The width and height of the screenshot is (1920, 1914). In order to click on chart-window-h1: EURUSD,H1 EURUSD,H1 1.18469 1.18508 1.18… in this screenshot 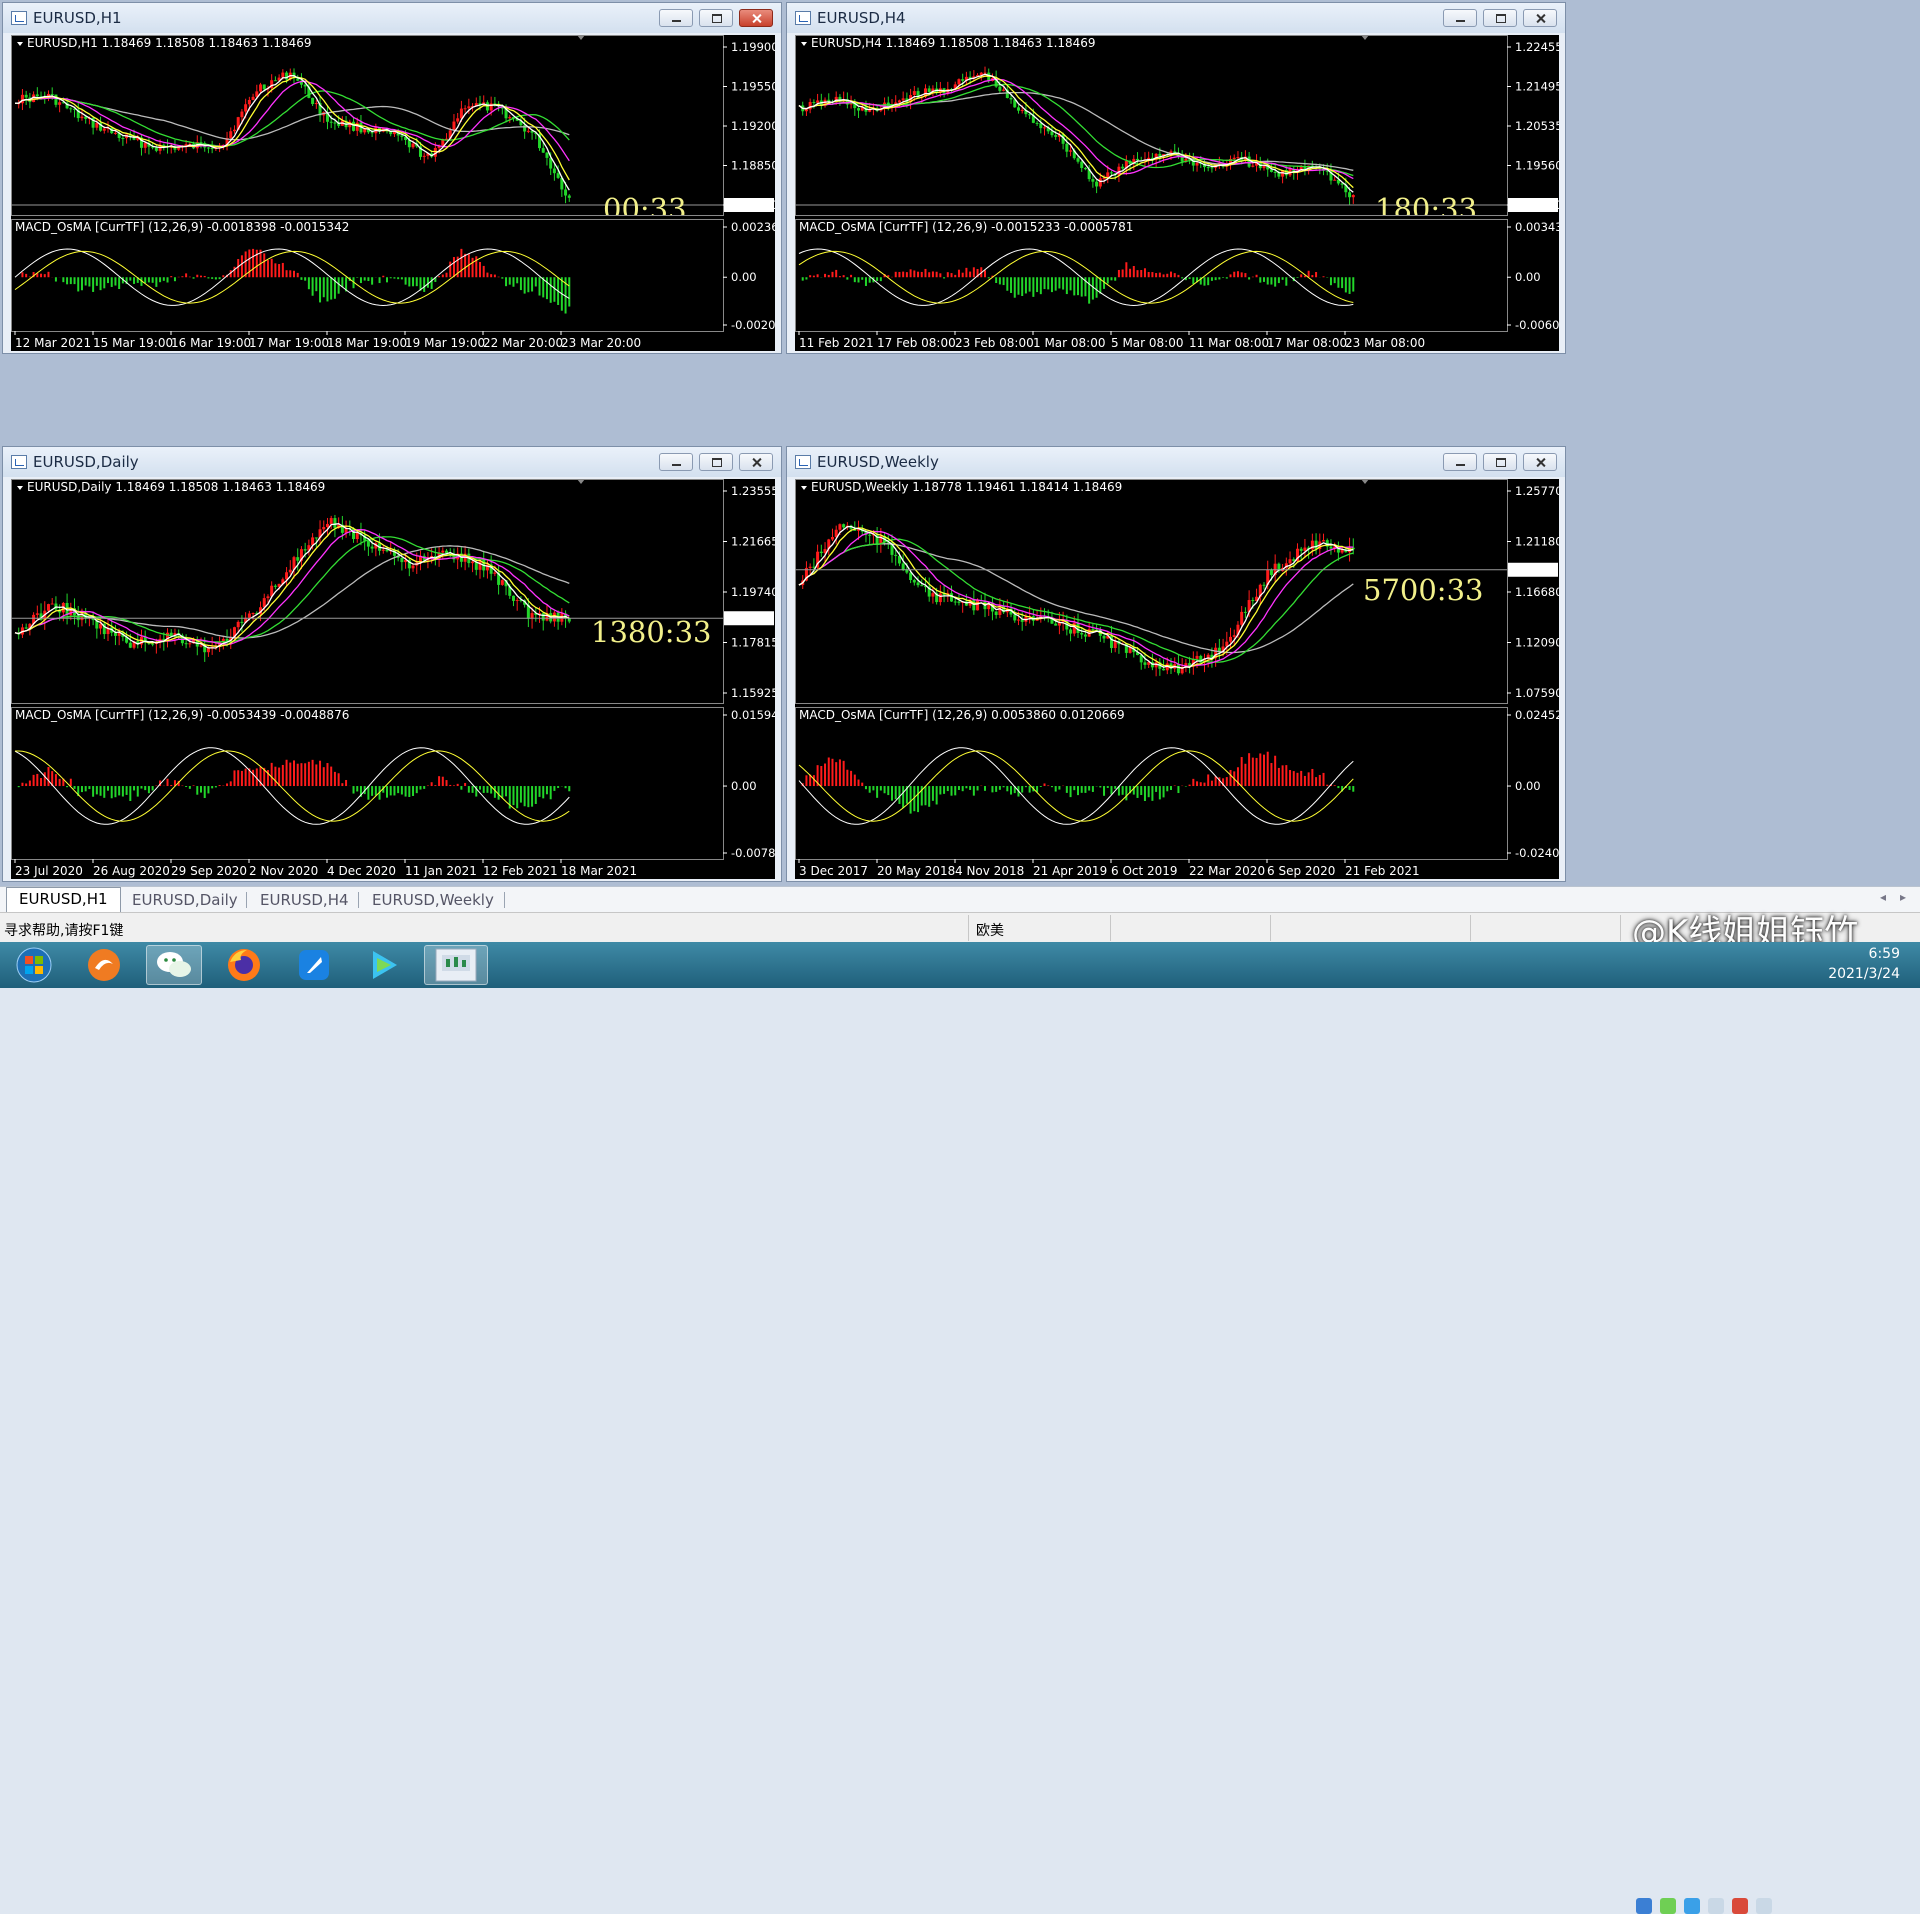, I will do `click(392, 178)`.